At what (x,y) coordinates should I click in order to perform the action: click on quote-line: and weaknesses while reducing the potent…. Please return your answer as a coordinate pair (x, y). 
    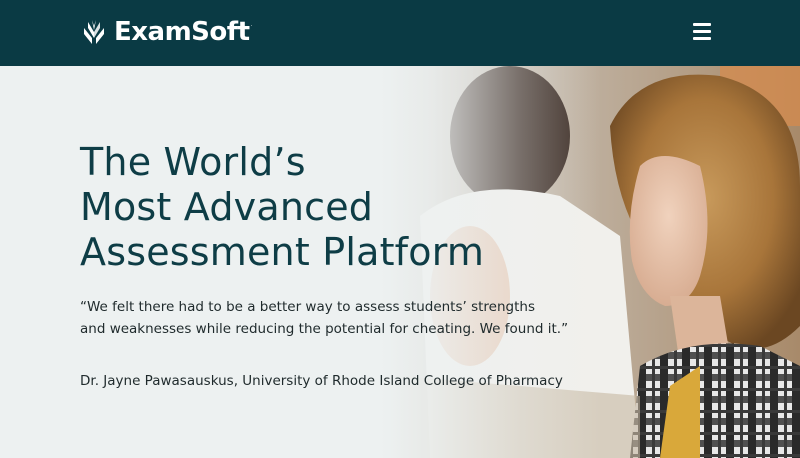
    Looking at the image, I should click on (324, 329).